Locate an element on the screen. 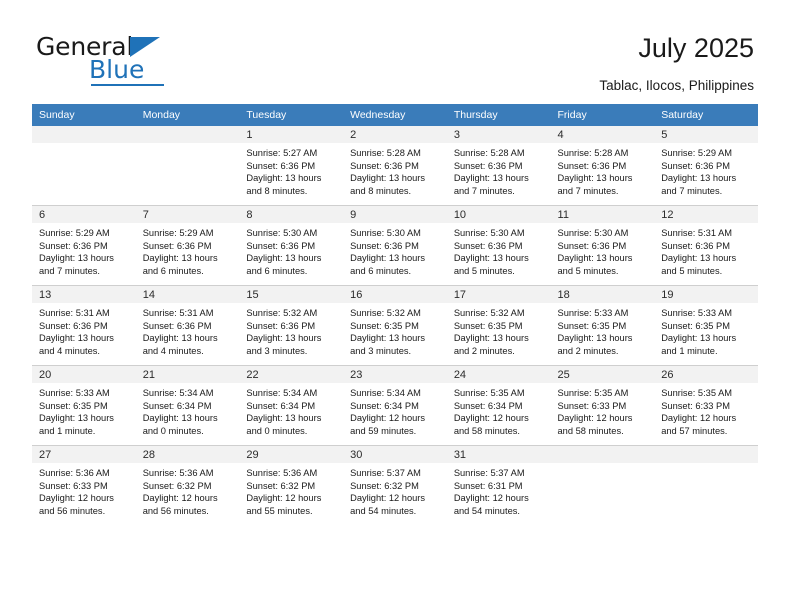 This screenshot has width=792, height=612. daylight-text-line2: and 58 minutes. is located at coordinates (590, 430).